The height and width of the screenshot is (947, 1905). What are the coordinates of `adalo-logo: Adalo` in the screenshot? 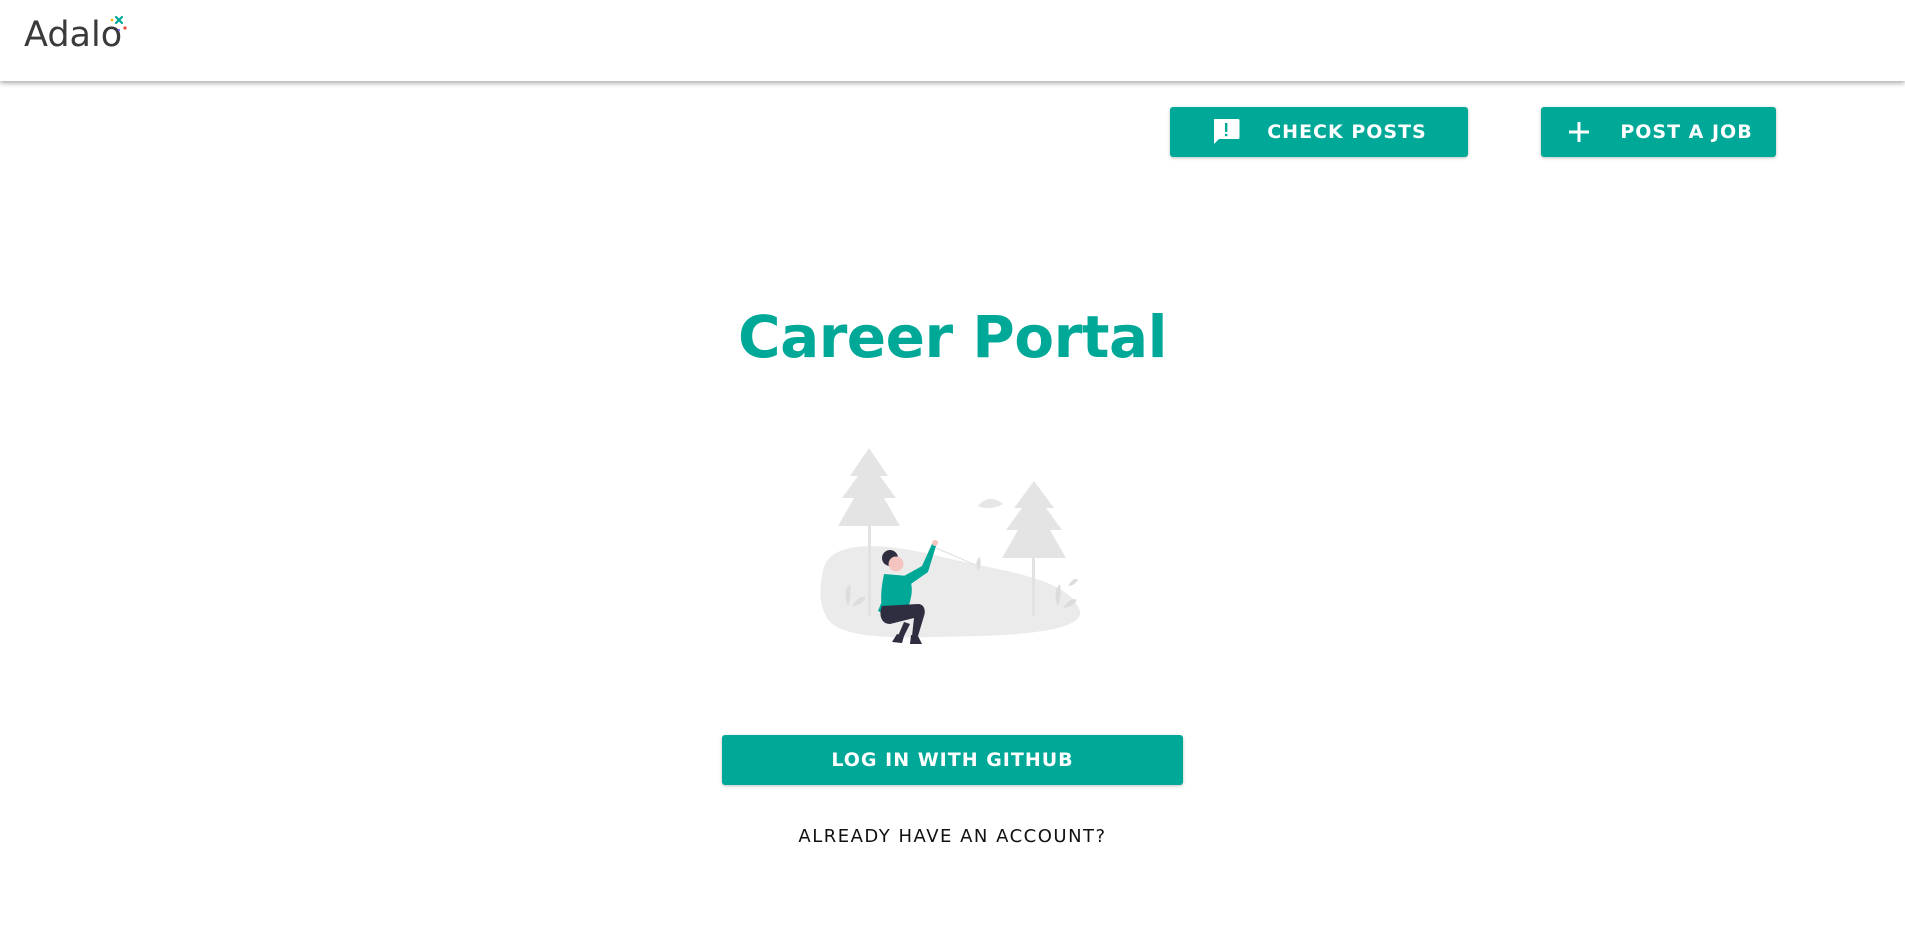 It's located at (75, 35).